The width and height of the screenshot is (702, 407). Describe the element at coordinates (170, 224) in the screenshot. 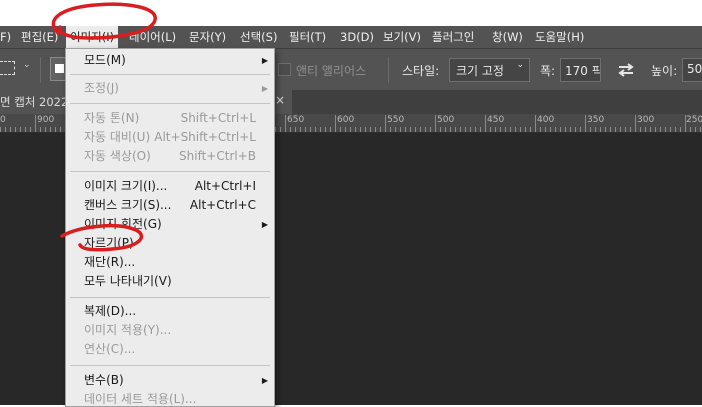

I see `menu-item-image-rotation: 이미지 회전(G) ▶` at that location.